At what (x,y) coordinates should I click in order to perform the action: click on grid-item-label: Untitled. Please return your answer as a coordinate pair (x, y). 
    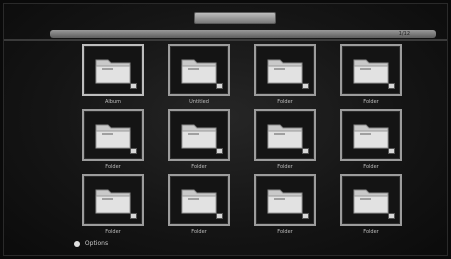
    Looking at the image, I should click on (199, 102).